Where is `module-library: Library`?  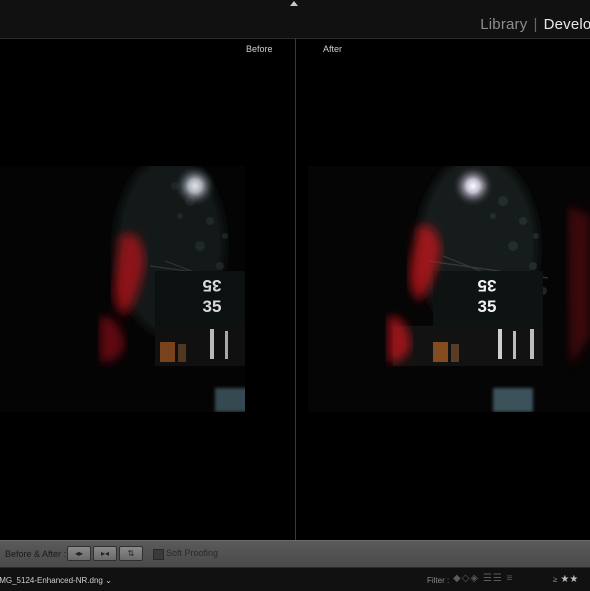
module-library: Library is located at coordinates (503, 24).